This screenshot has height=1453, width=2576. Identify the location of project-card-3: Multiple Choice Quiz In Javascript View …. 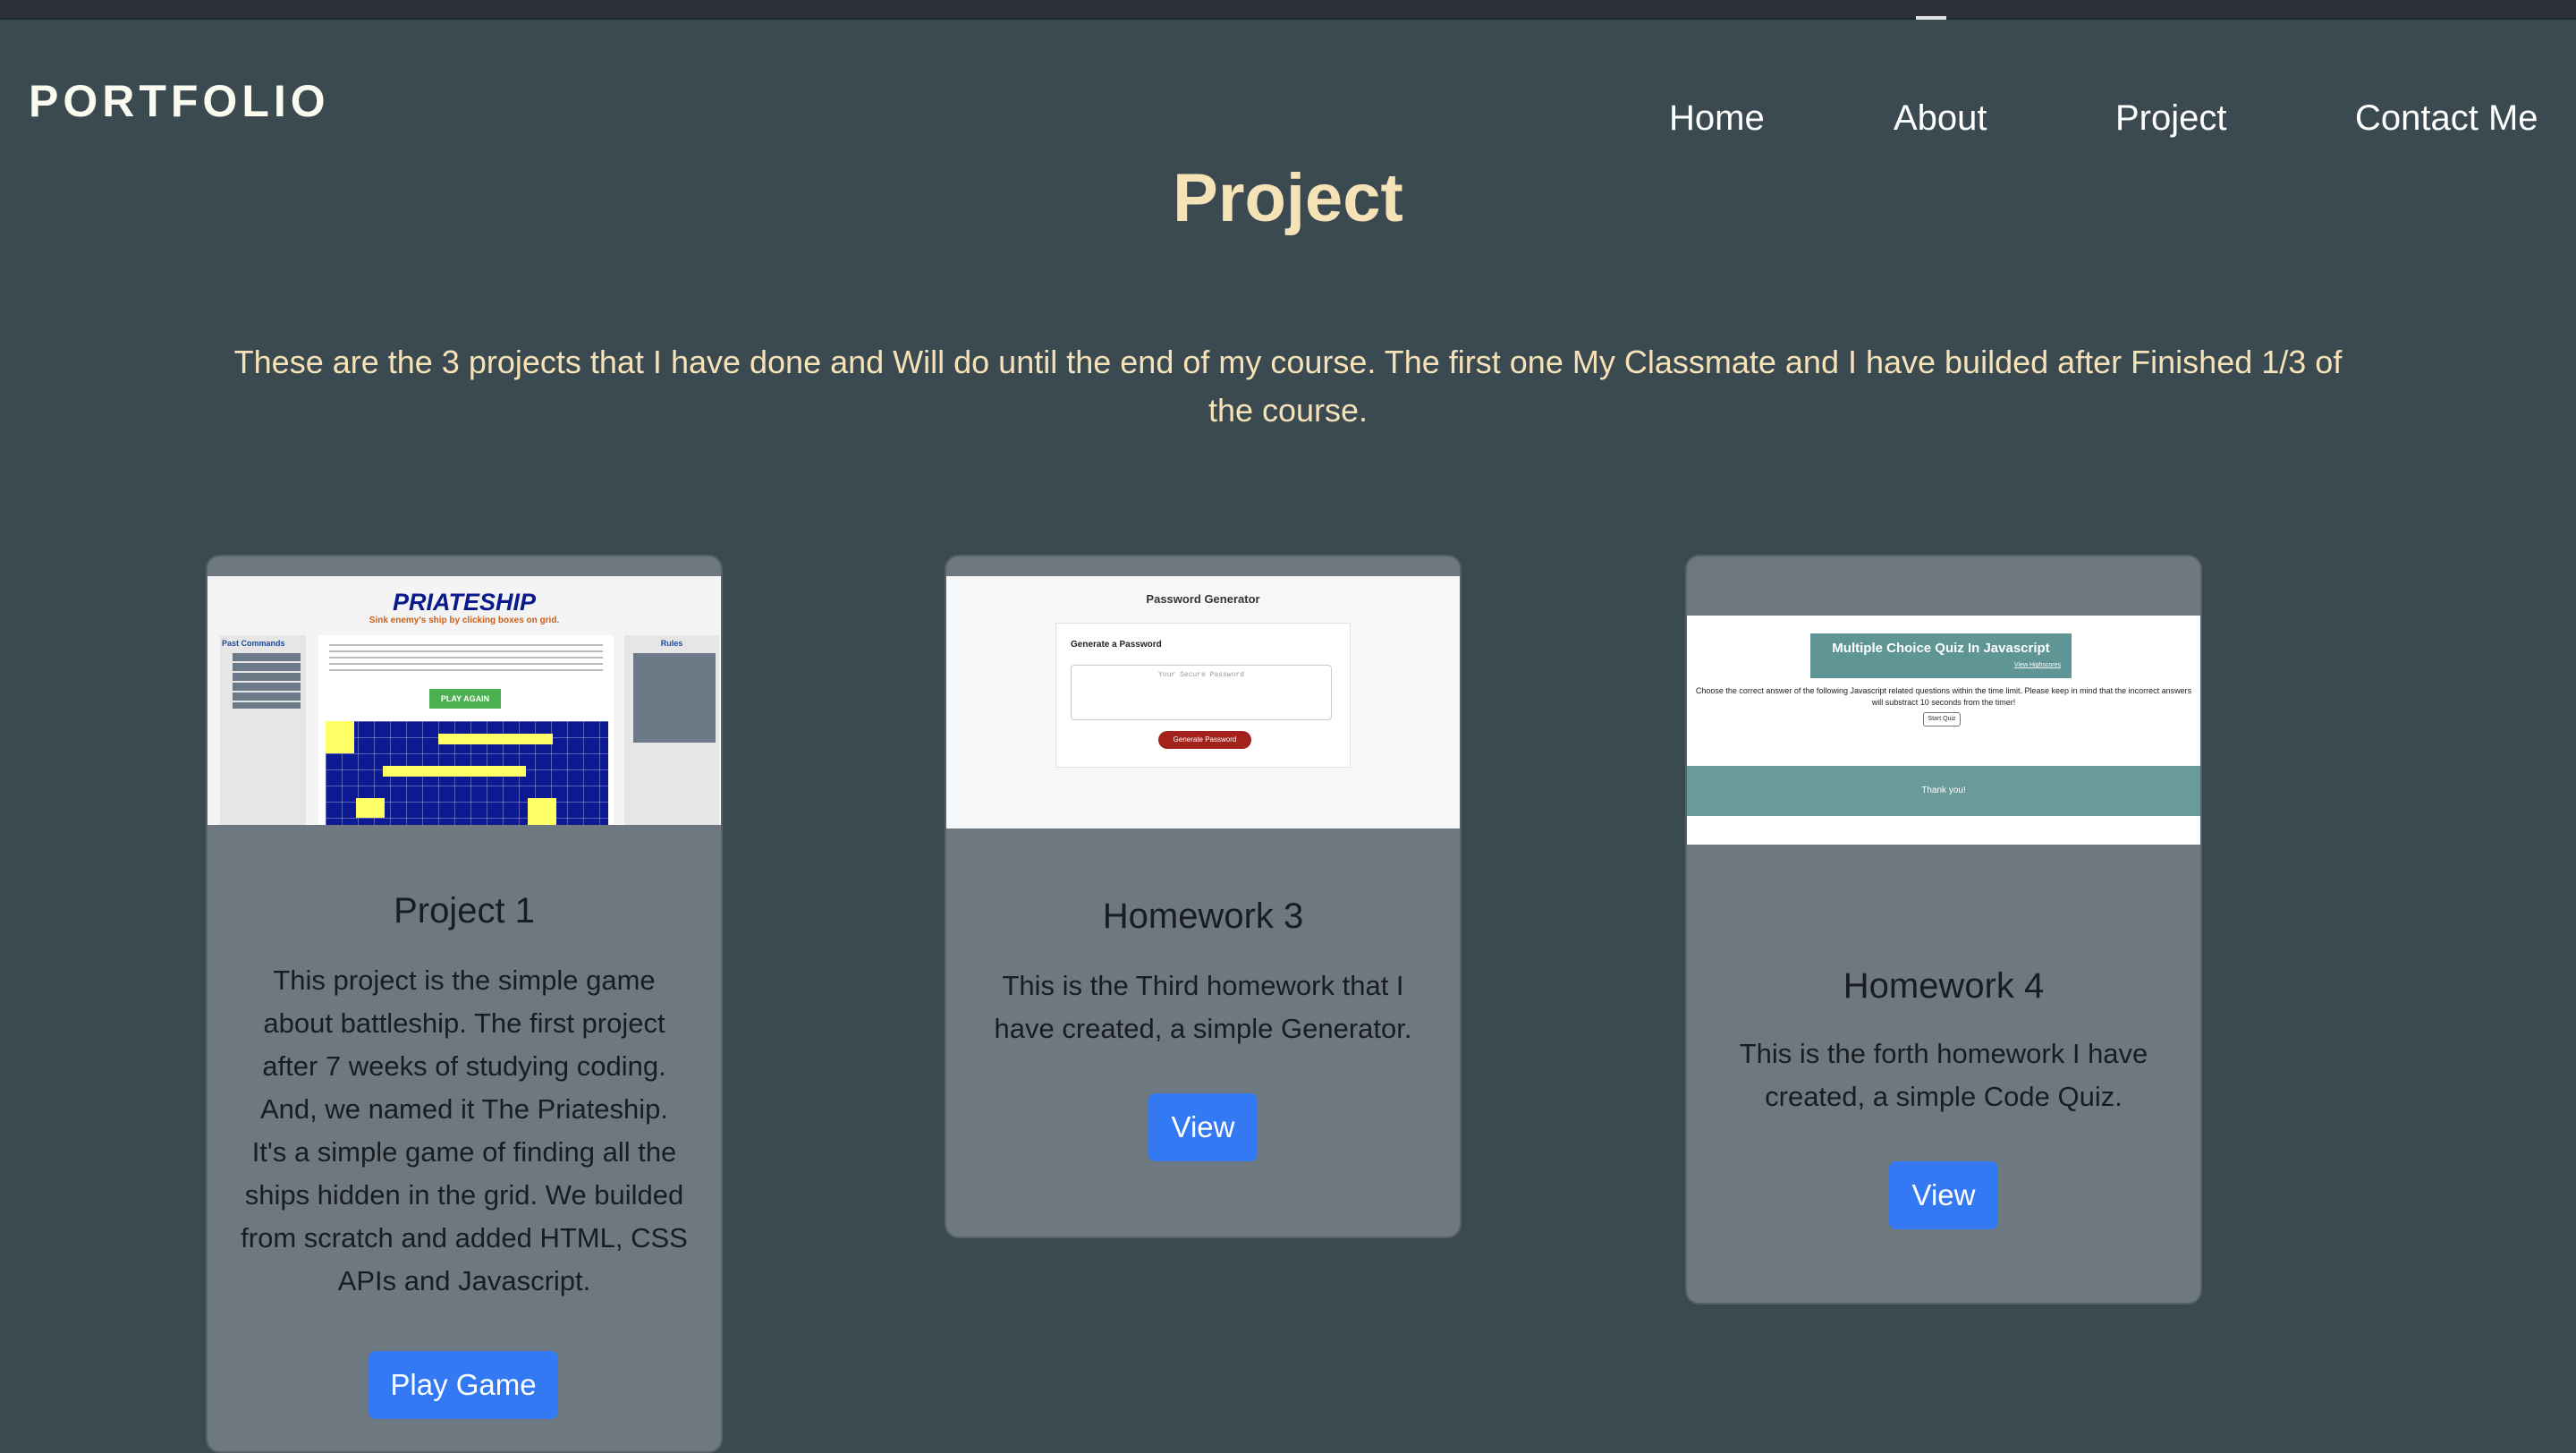
(1943, 929).